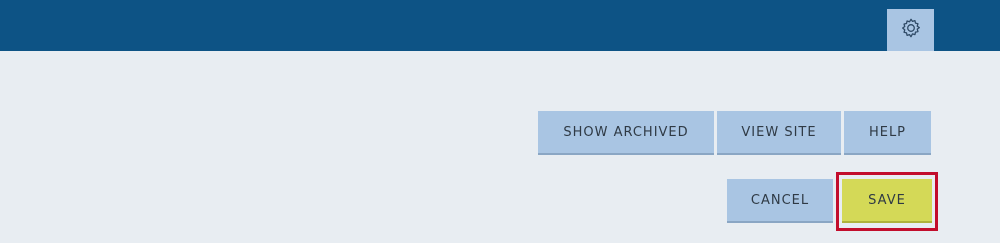  I want to click on settings-button, so click(910, 30).